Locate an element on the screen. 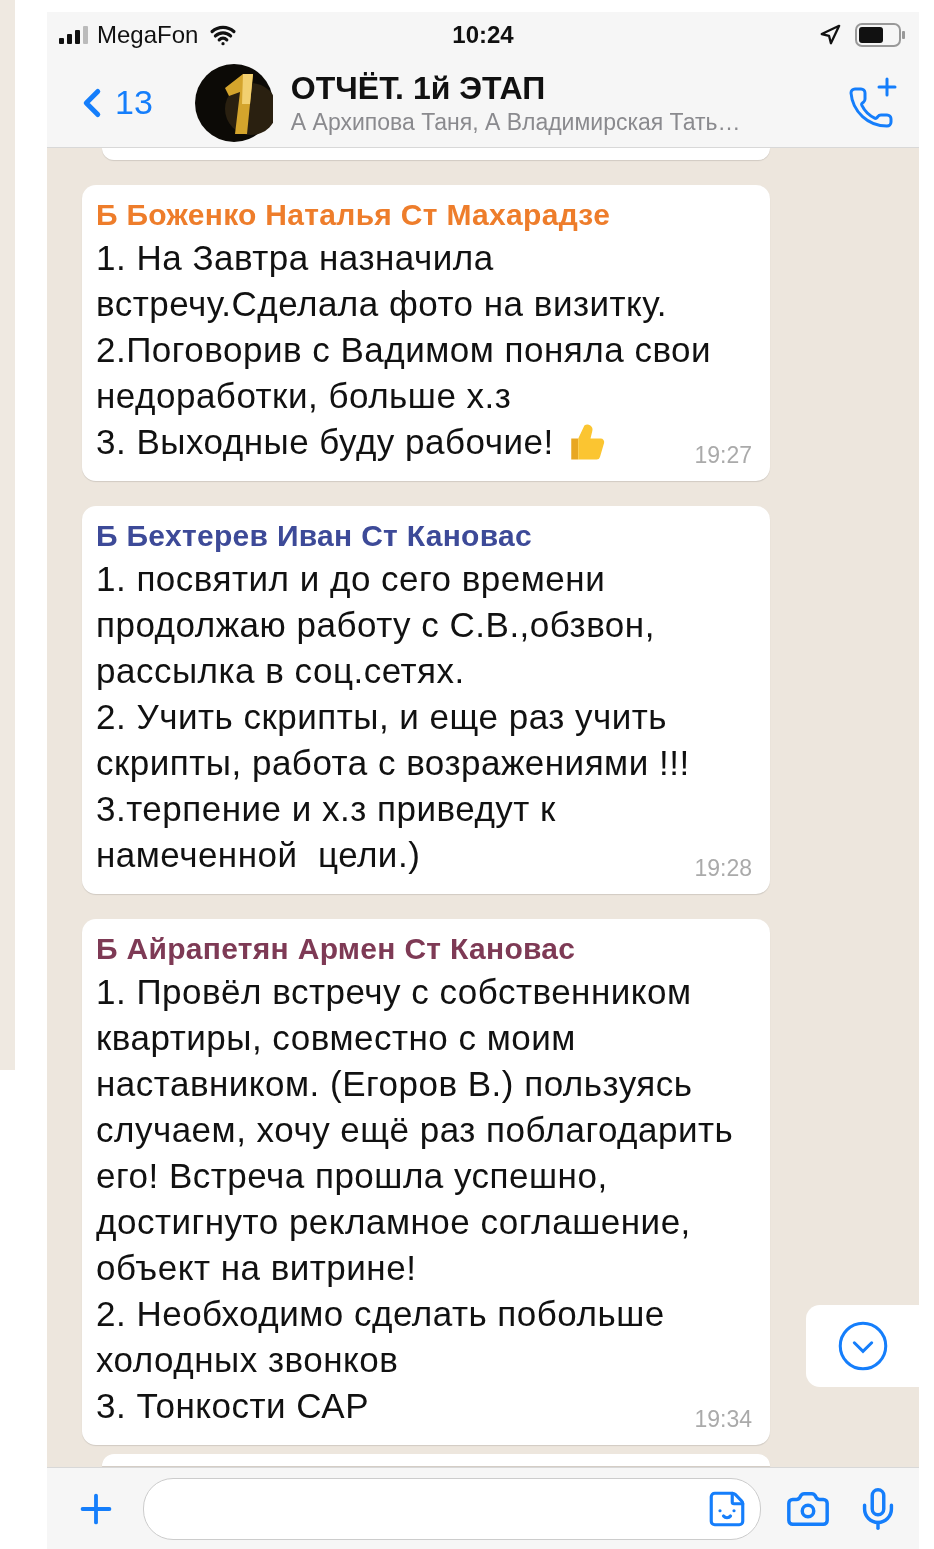 This screenshot has width=934, height=1549. message-time: 19:28 is located at coordinates (723, 868).